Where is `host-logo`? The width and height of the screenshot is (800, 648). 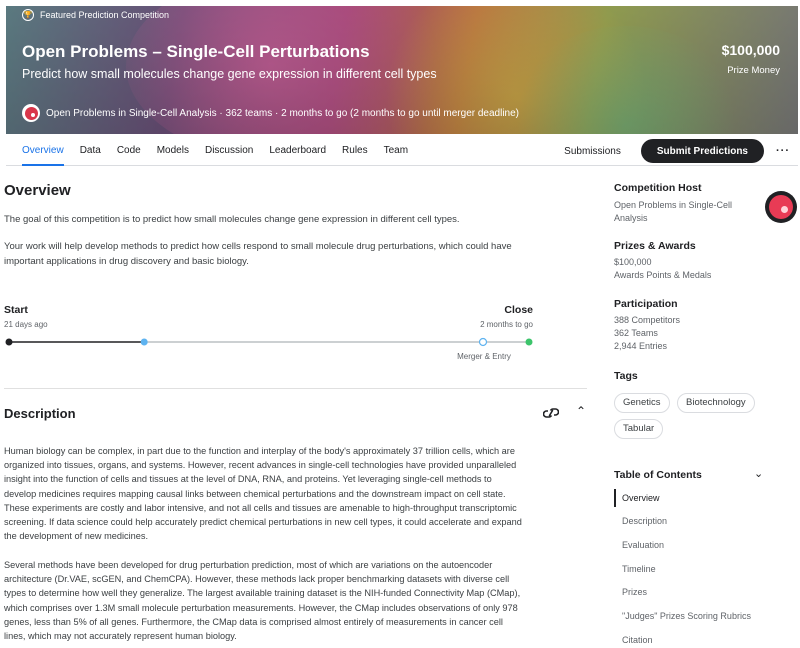 host-logo is located at coordinates (31, 113).